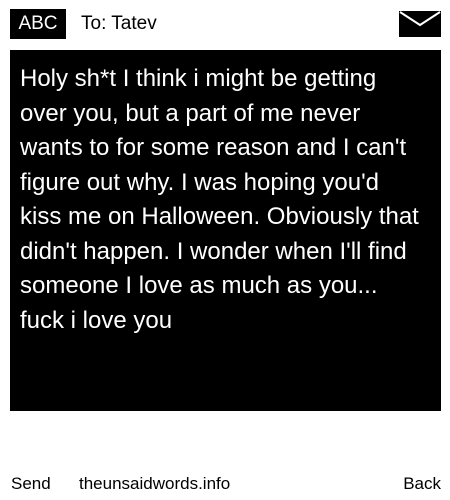  What do you see at coordinates (119, 23) in the screenshot?
I see `recipient-label: To: Tatev` at bounding box center [119, 23].